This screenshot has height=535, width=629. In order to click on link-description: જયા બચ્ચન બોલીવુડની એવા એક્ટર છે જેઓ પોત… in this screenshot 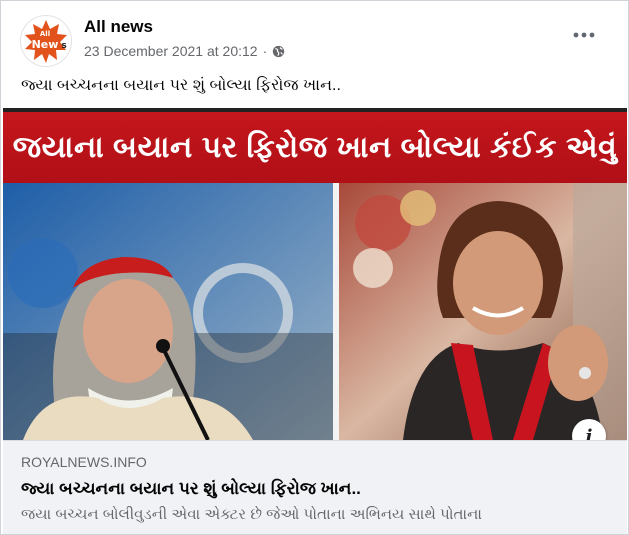, I will do `click(251, 514)`.